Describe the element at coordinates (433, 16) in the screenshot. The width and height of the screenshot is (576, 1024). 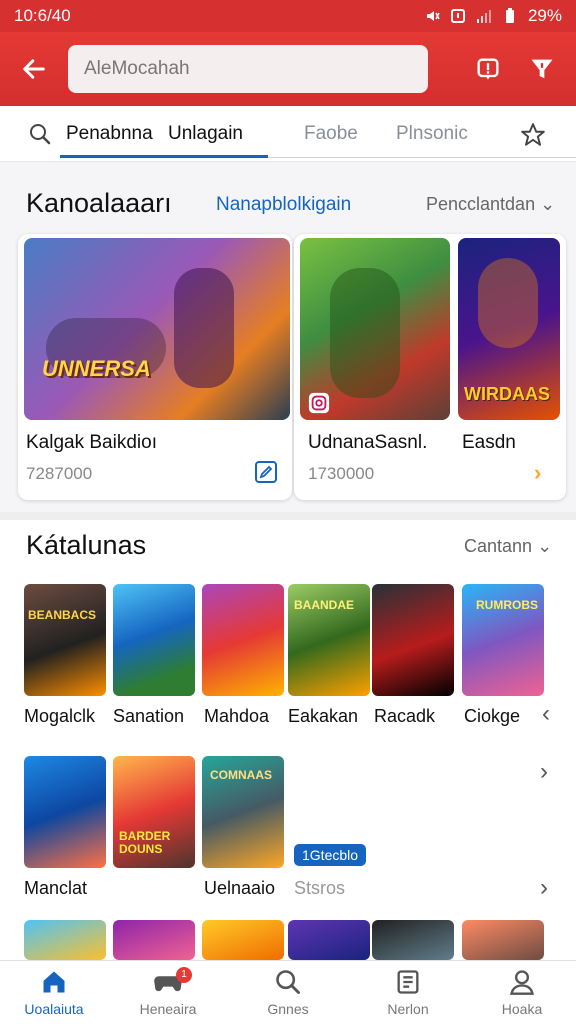
I see `mute-icon` at that location.